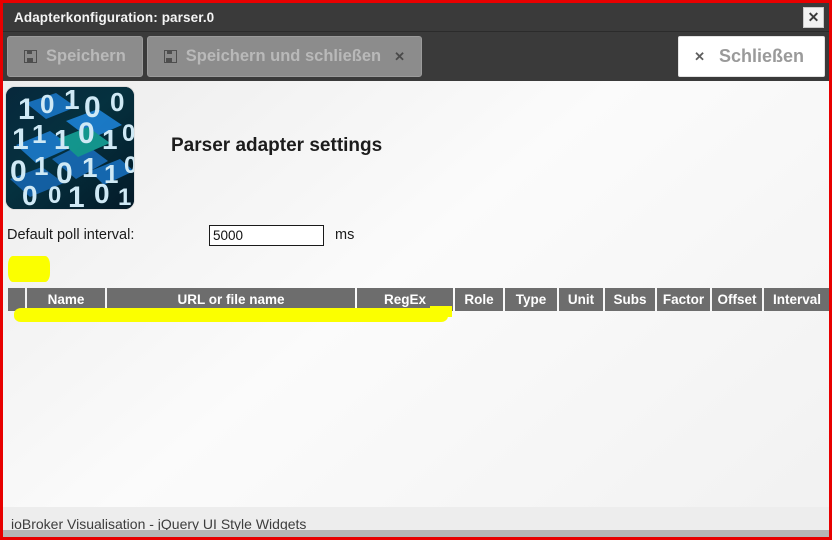 This screenshot has height=540, width=832. Describe the element at coordinates (277, 145) in the screenshot. I see `page-title: Parser adapter settings` at that location.